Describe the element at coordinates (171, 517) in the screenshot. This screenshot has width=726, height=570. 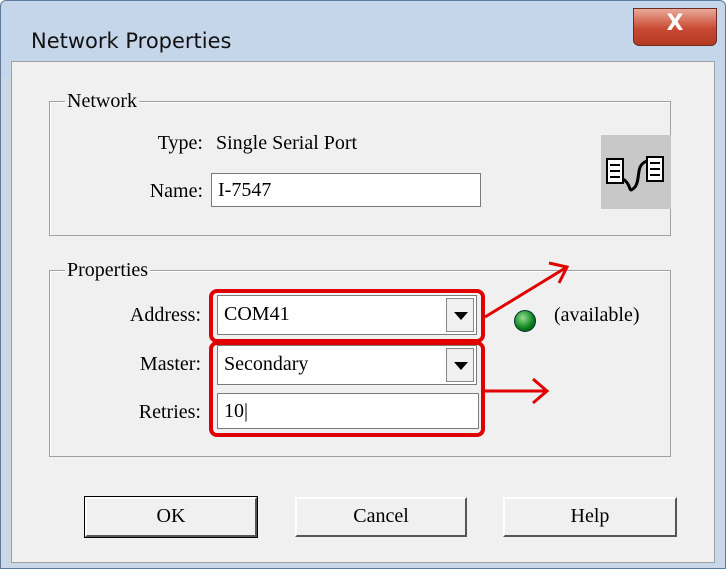
I see `ok-button: OK` at that location.